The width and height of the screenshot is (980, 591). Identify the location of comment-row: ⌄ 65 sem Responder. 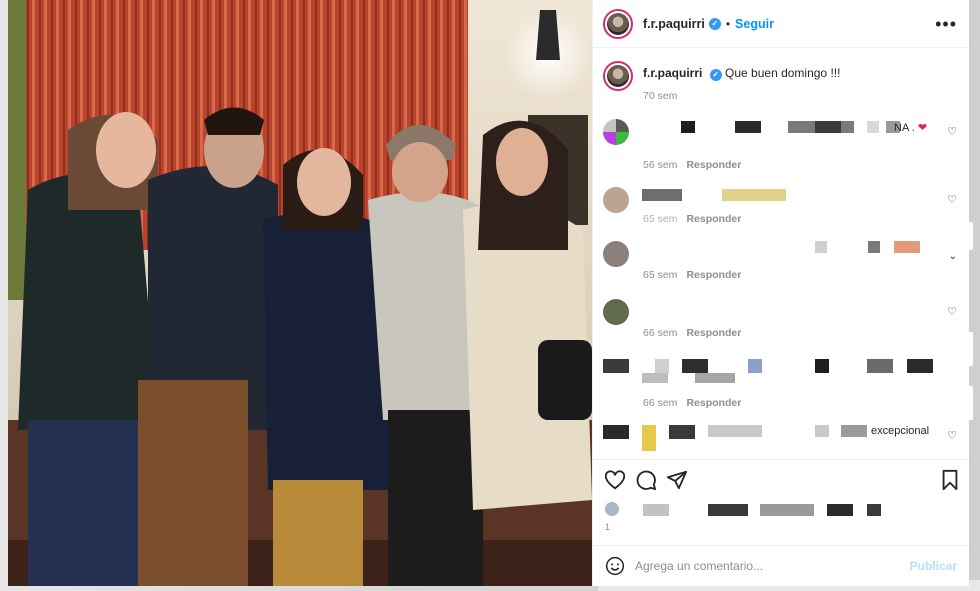
(782, 269).